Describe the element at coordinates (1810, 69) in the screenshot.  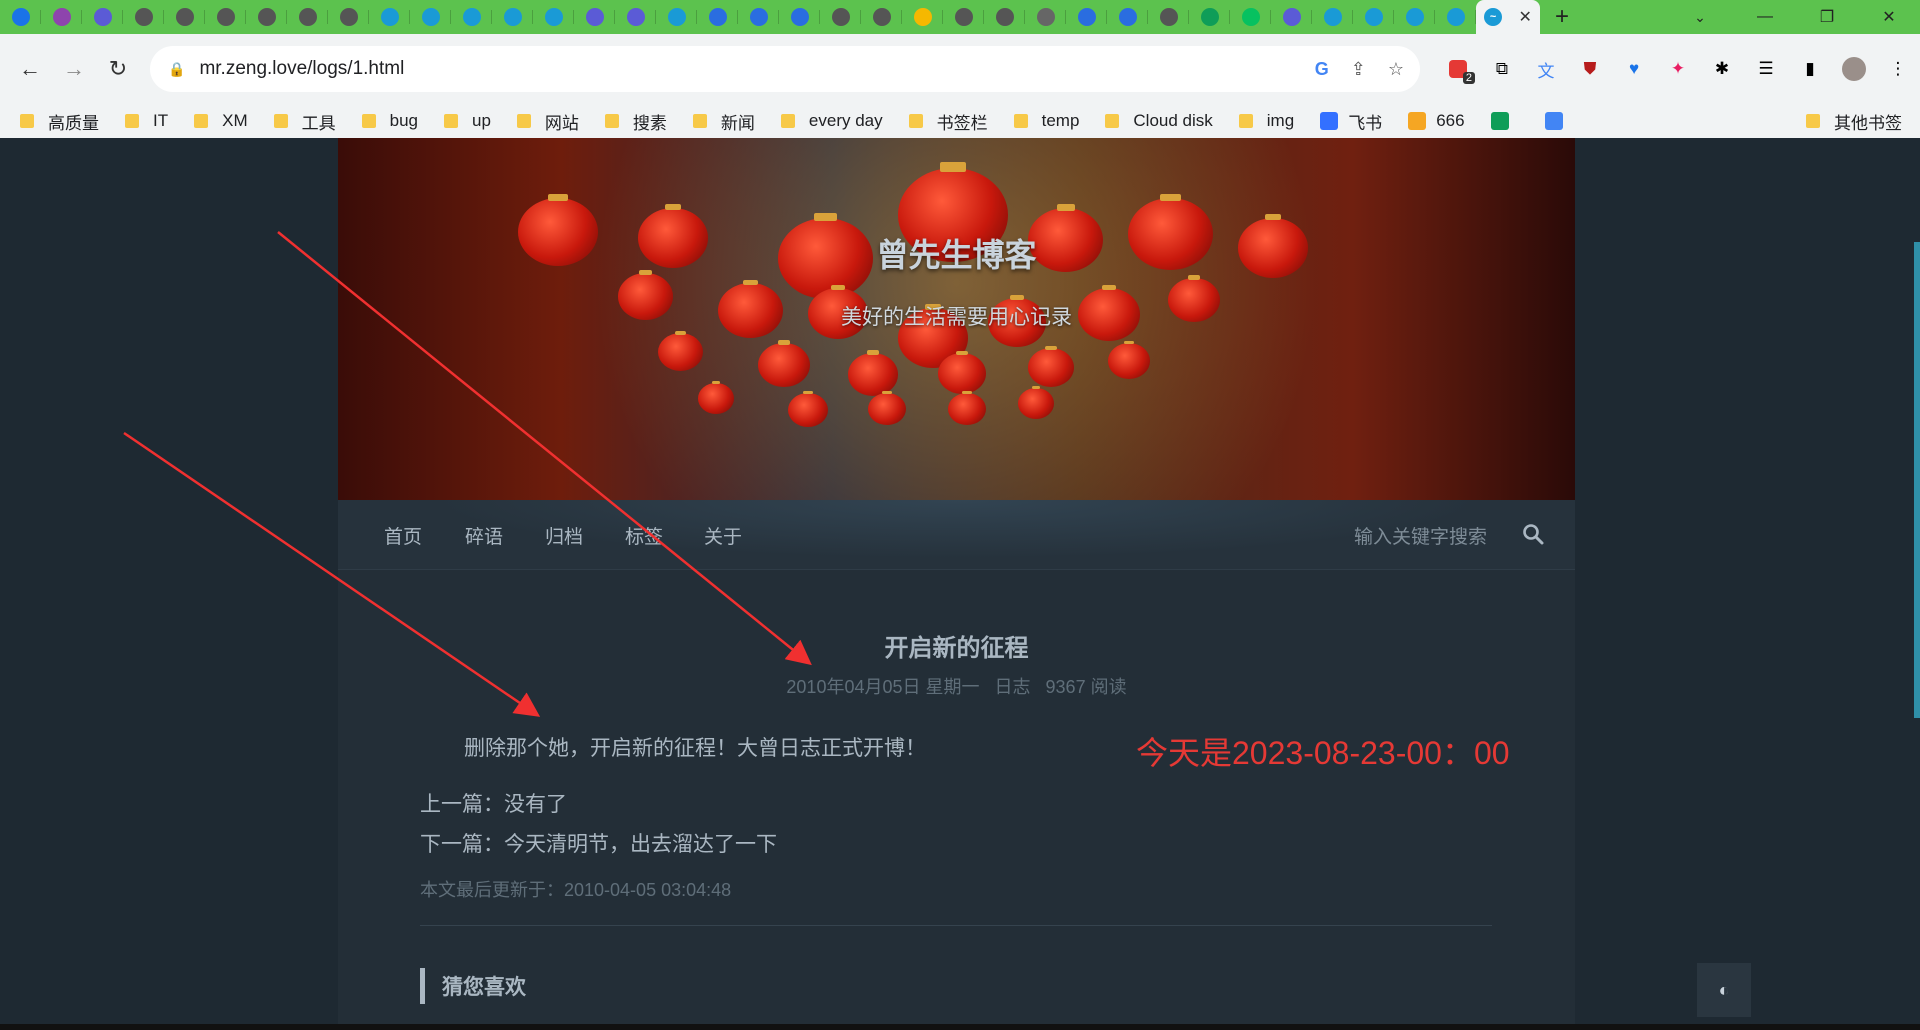
I see `side-panel-icon: ▮` at that location.